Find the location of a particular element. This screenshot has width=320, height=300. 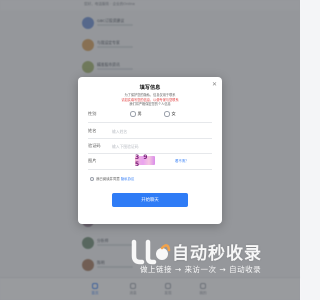

code-input is located at coordinates (157, 146).